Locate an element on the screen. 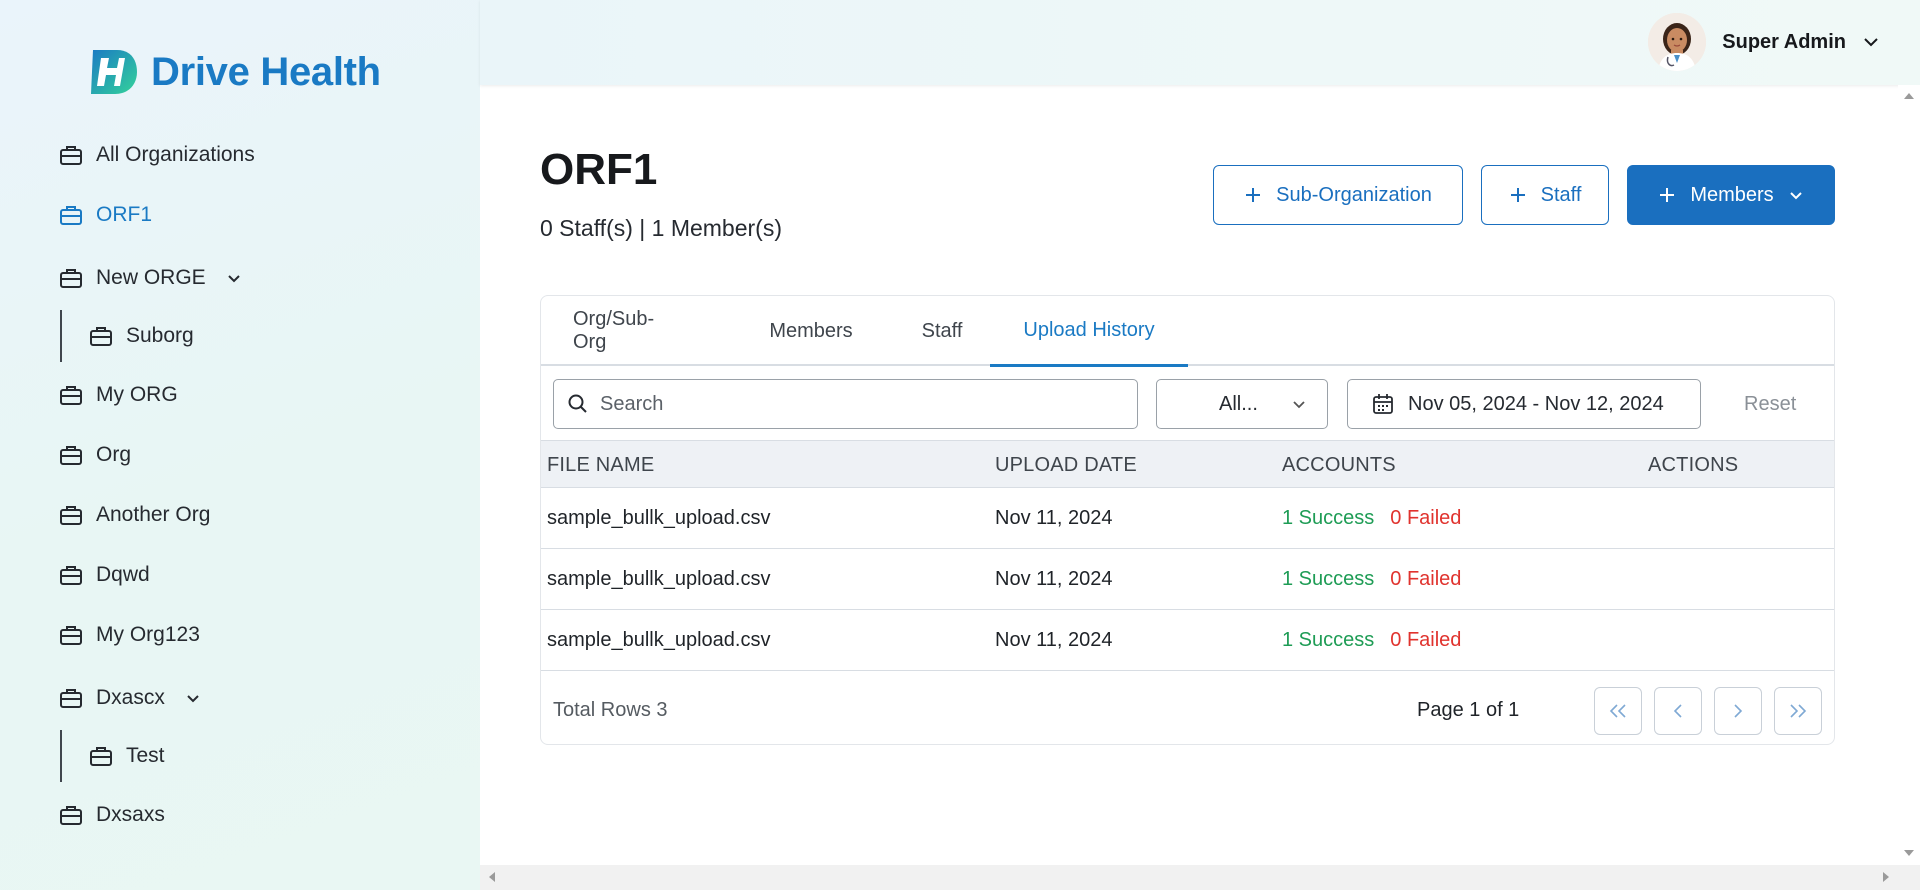 Image resolution: width=1920 pixels, height=890 pixels. date-range-value: Nov 05, 2024 - Nov 12, 2024 is located at coordinates (1536, 403).